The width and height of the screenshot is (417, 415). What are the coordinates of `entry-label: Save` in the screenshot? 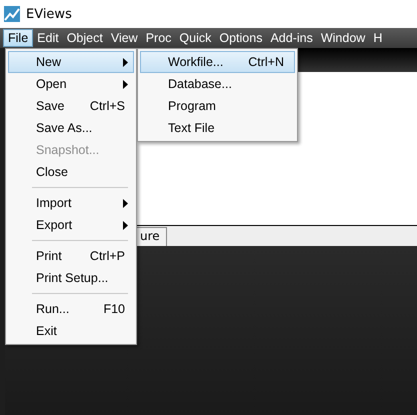 It's located at (50, 106).